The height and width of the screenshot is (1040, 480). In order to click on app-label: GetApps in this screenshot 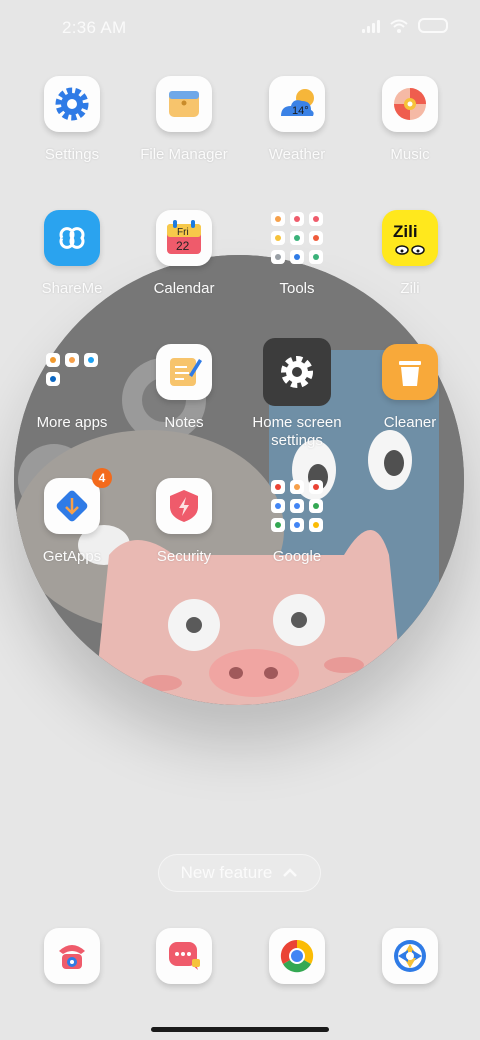, I will do `click(72, 556)`.